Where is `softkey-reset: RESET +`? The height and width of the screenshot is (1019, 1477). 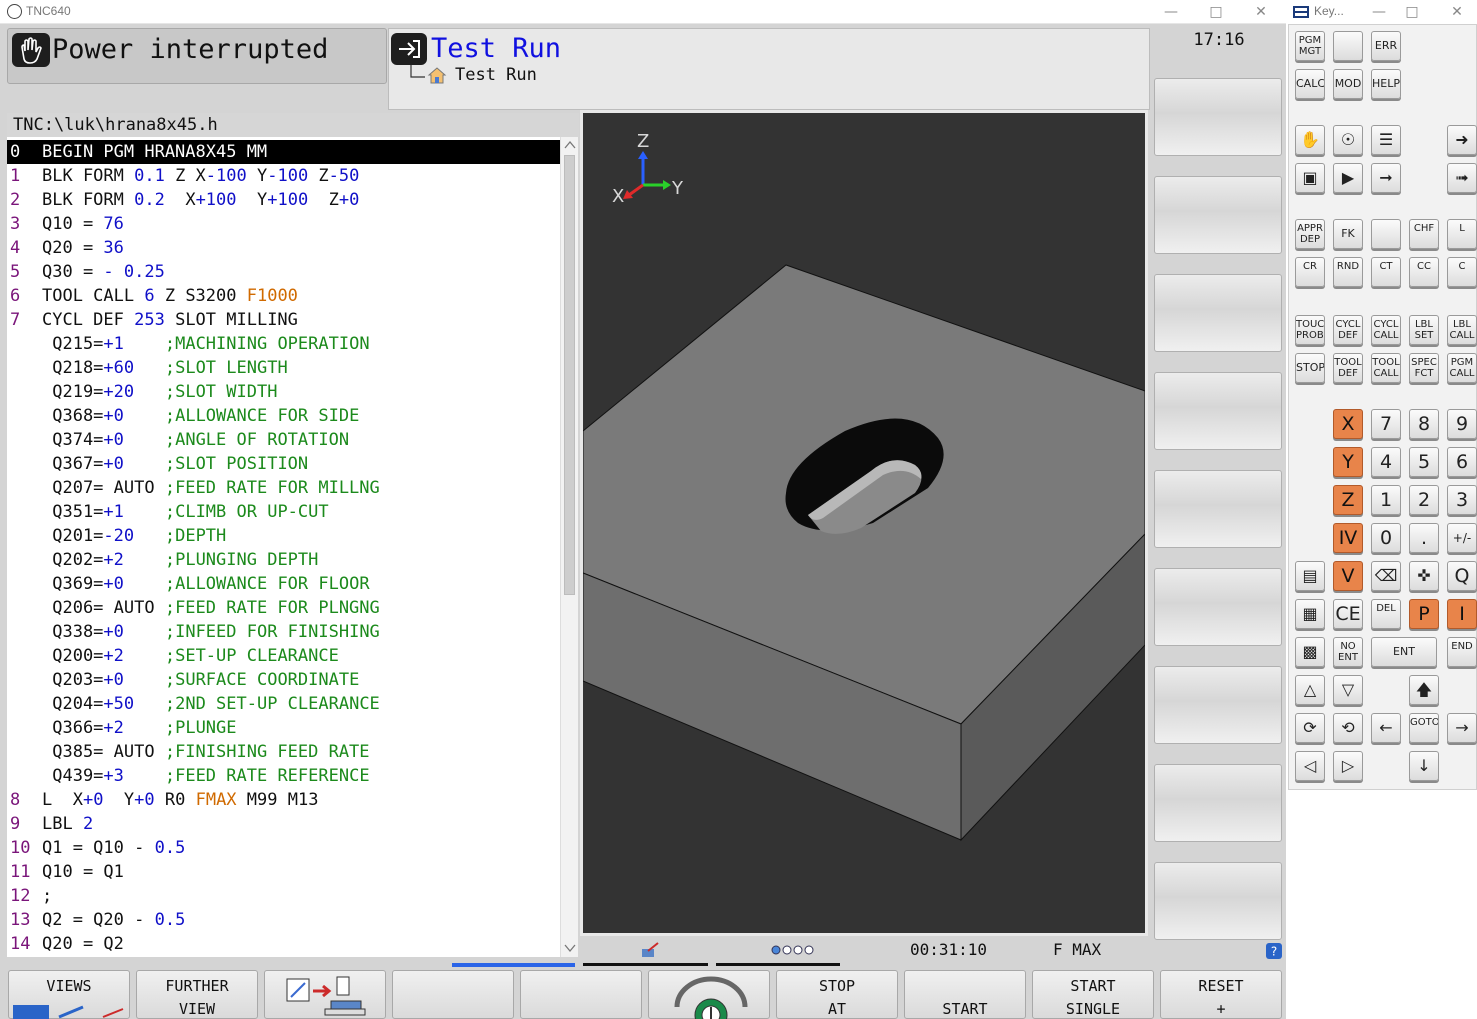
softkey-reset: RESET + is located at coordinates (1221, 994).